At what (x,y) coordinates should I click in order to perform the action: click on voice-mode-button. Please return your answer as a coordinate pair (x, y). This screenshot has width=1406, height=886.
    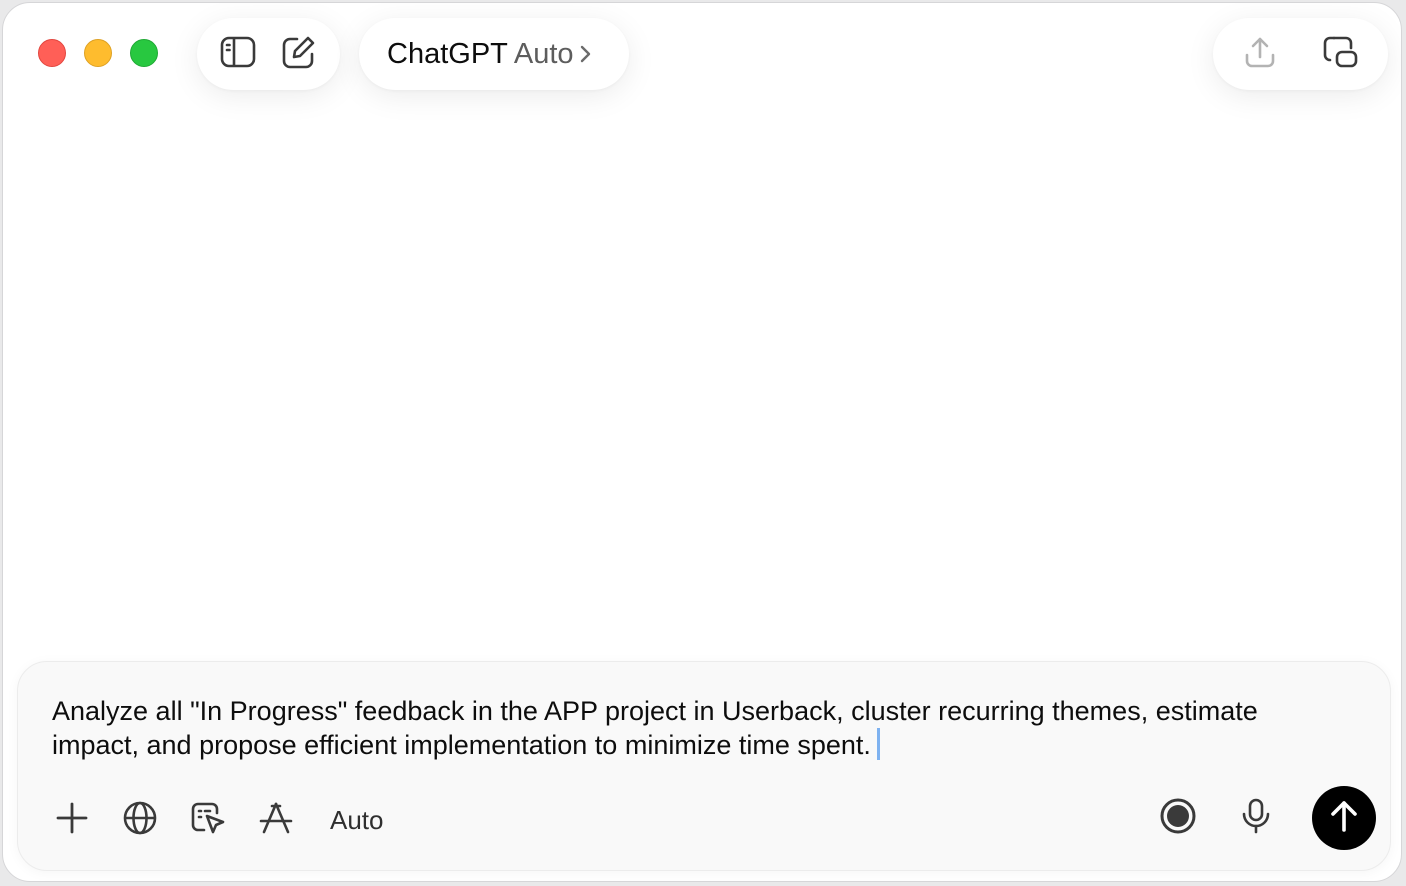
    Looking at the image, I should click on (1178, 818).